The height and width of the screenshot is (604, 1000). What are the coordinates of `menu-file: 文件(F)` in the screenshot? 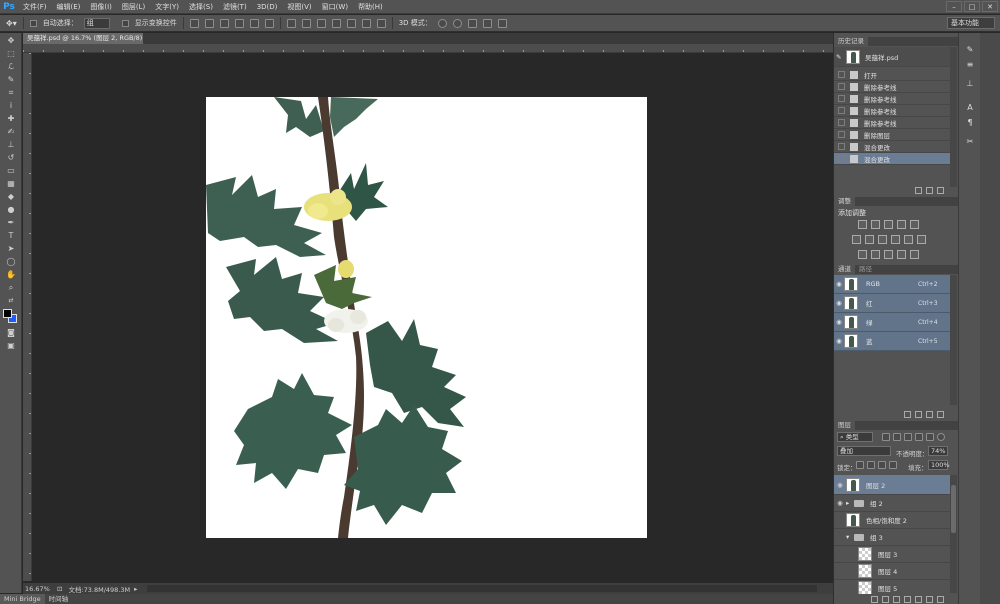 It's located at (35, 7).